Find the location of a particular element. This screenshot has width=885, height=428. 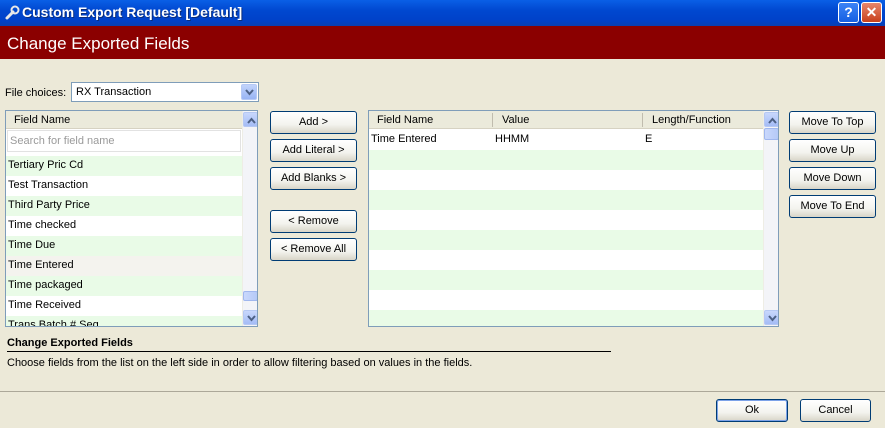

list-item-label: Time checked is located at coordinates (42, 225).